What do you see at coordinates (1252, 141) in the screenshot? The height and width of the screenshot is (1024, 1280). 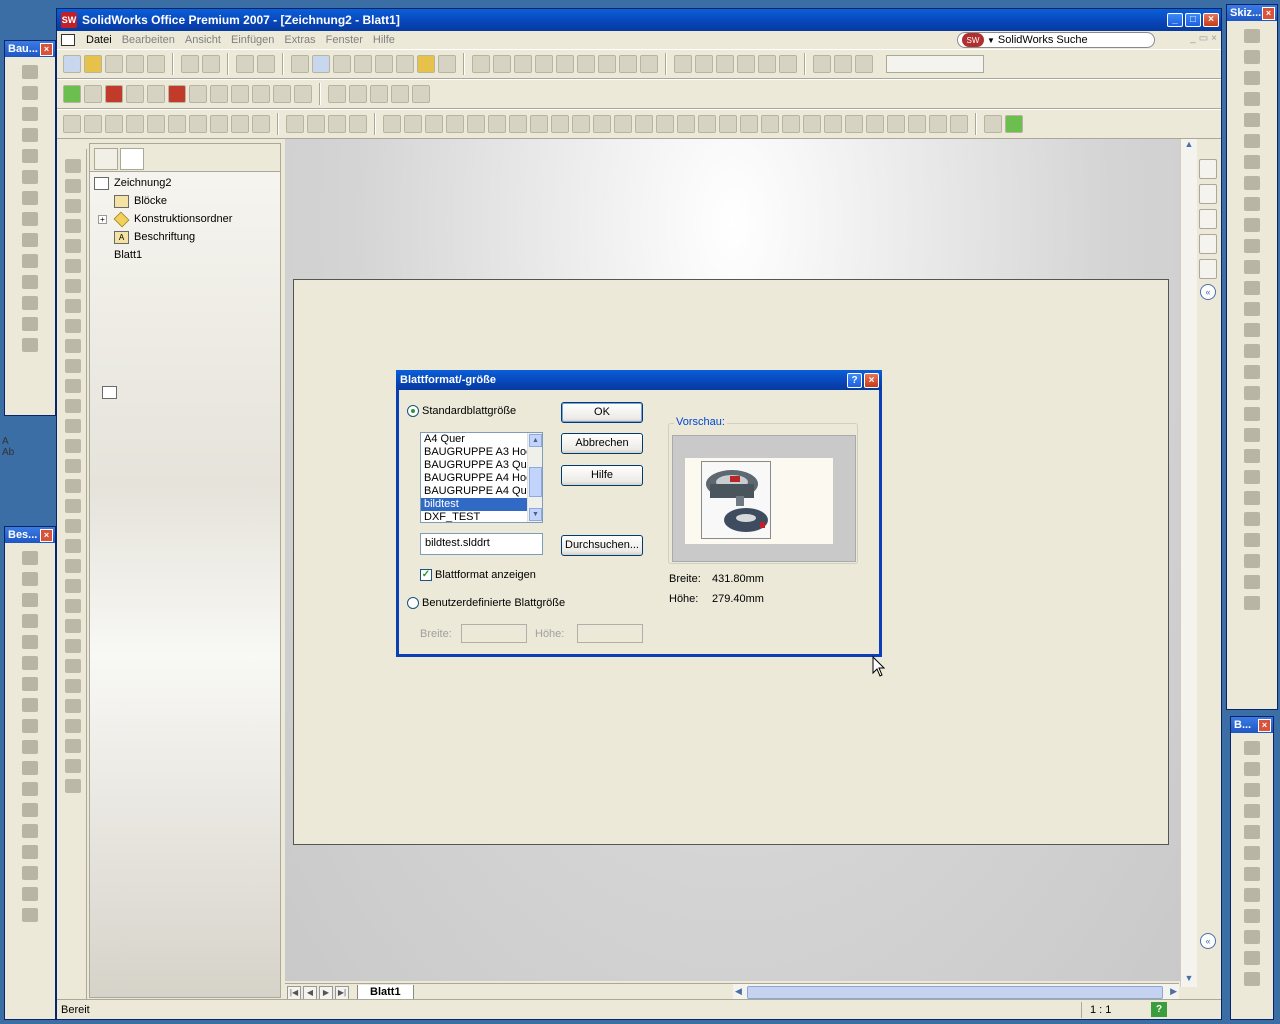 I see `circle-icon` at bounding box center [1252, 141].